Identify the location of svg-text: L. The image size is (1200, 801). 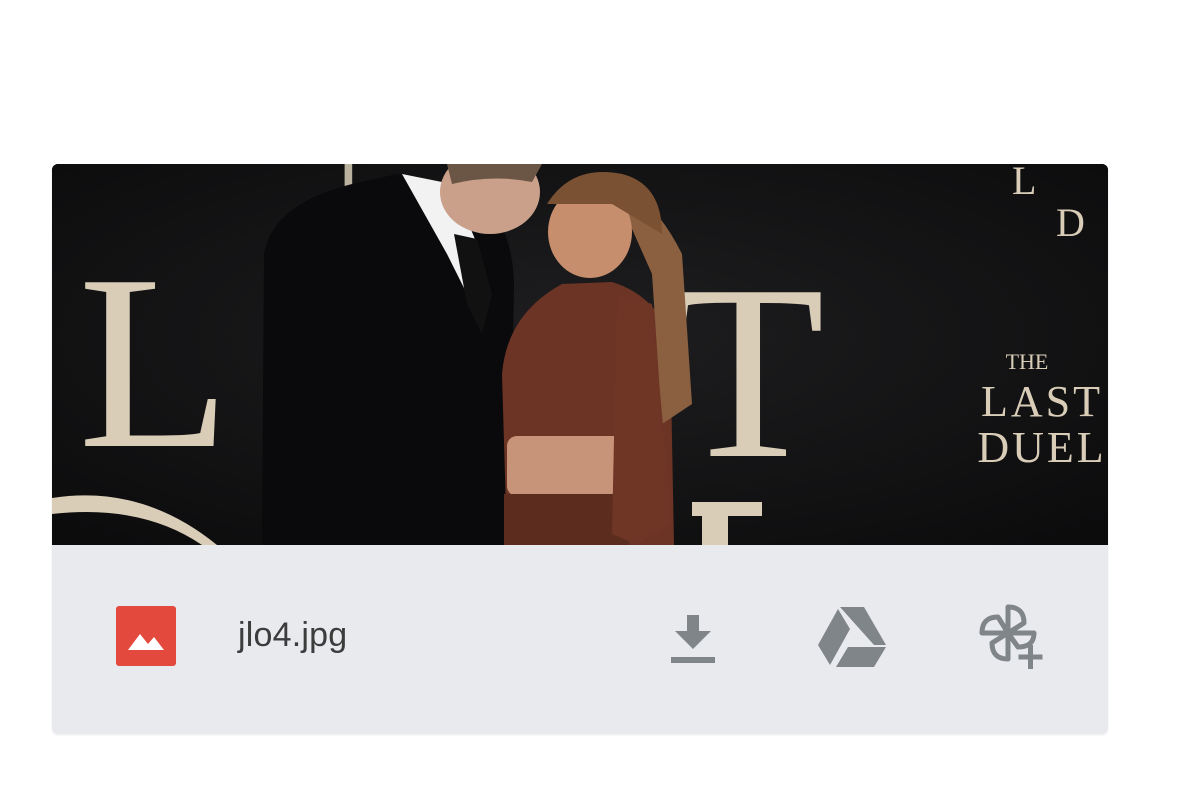
(1024, 183).